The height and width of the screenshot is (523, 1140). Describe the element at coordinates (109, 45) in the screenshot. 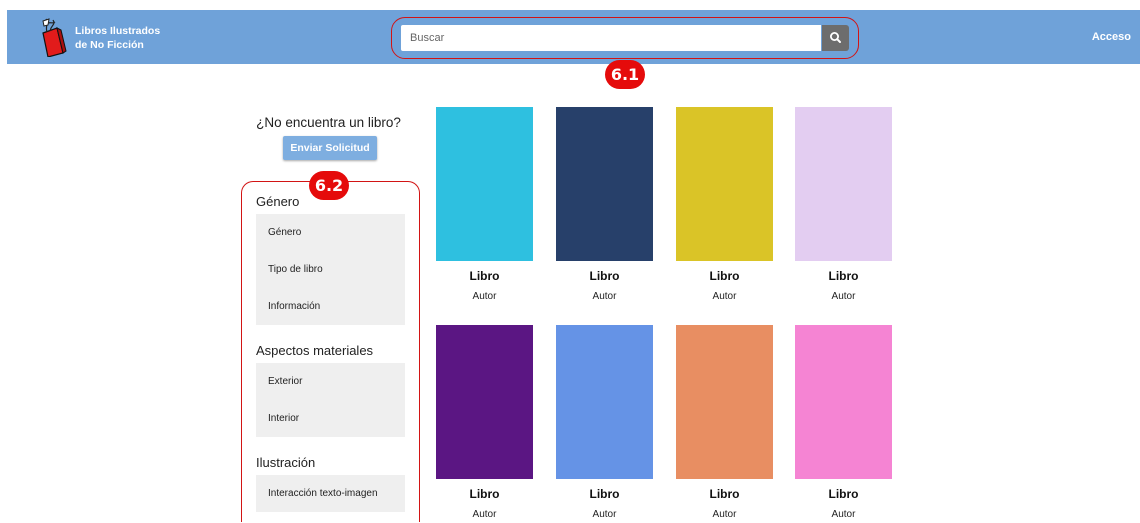

I see `site-title-line2: de No Ficción` at that location.